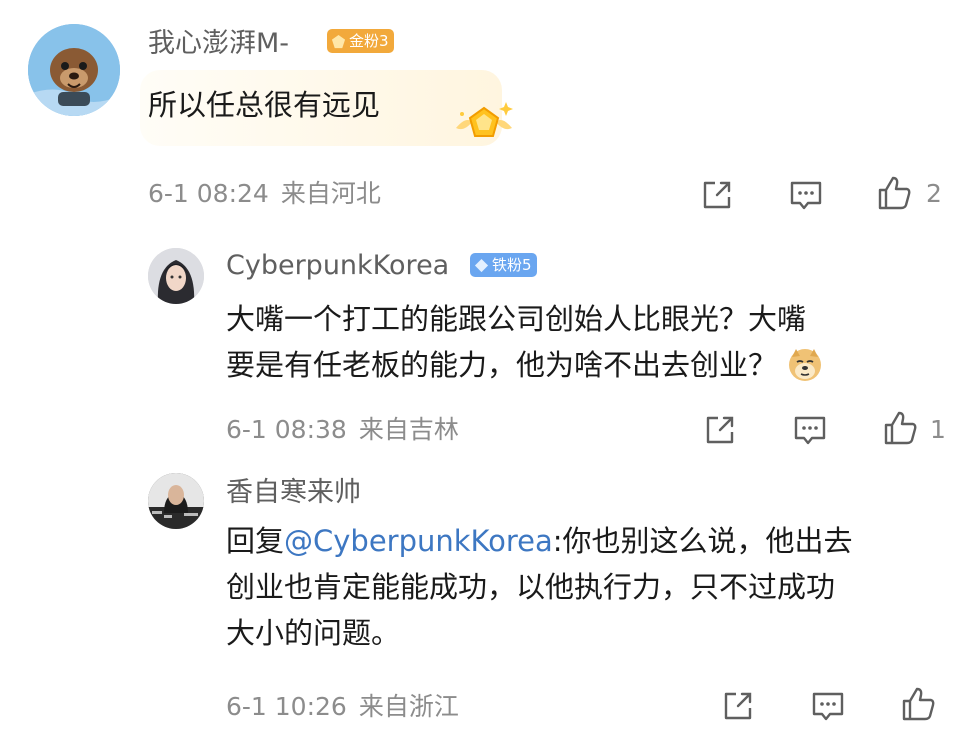 The height and width of the screenshot is (730, 974). What do you see at coordinates (337, 266) in the screenshot?
I see `comment-username: CyberpunkKorea` at bounding box center [337, 266].